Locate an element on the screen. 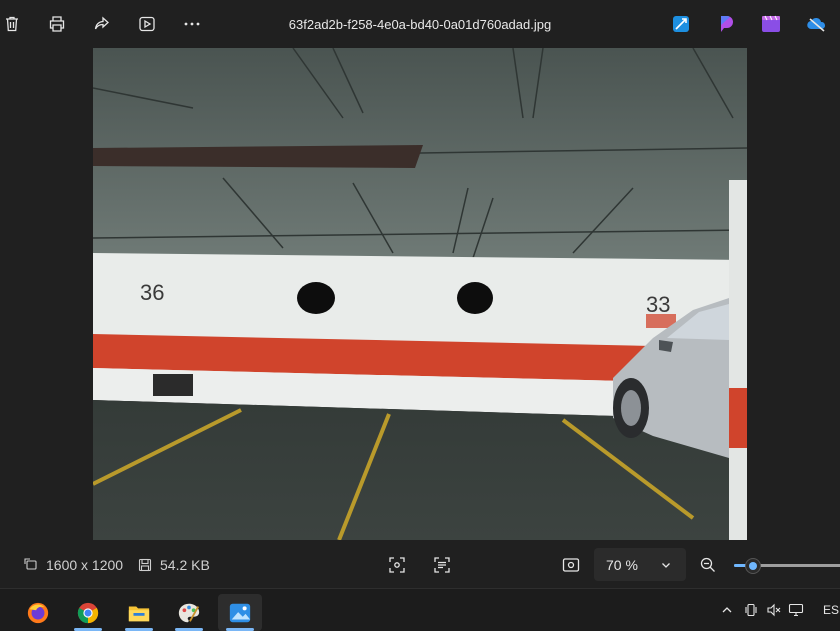 The height and width of the screenshot is (631, 840). share-icon is located at coordinates (102, 24).